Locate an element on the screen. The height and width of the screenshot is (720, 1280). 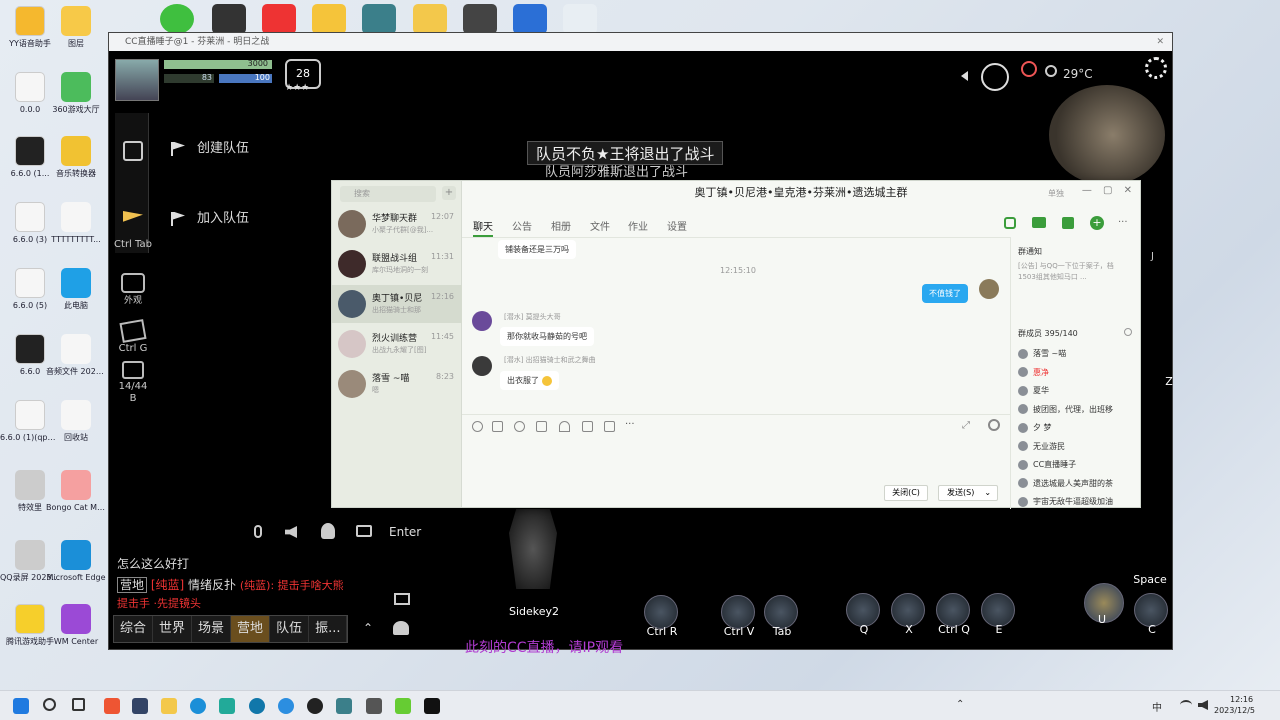
chat-tabs-expand-icon: ⌃ is located at coordinates (368, 628).